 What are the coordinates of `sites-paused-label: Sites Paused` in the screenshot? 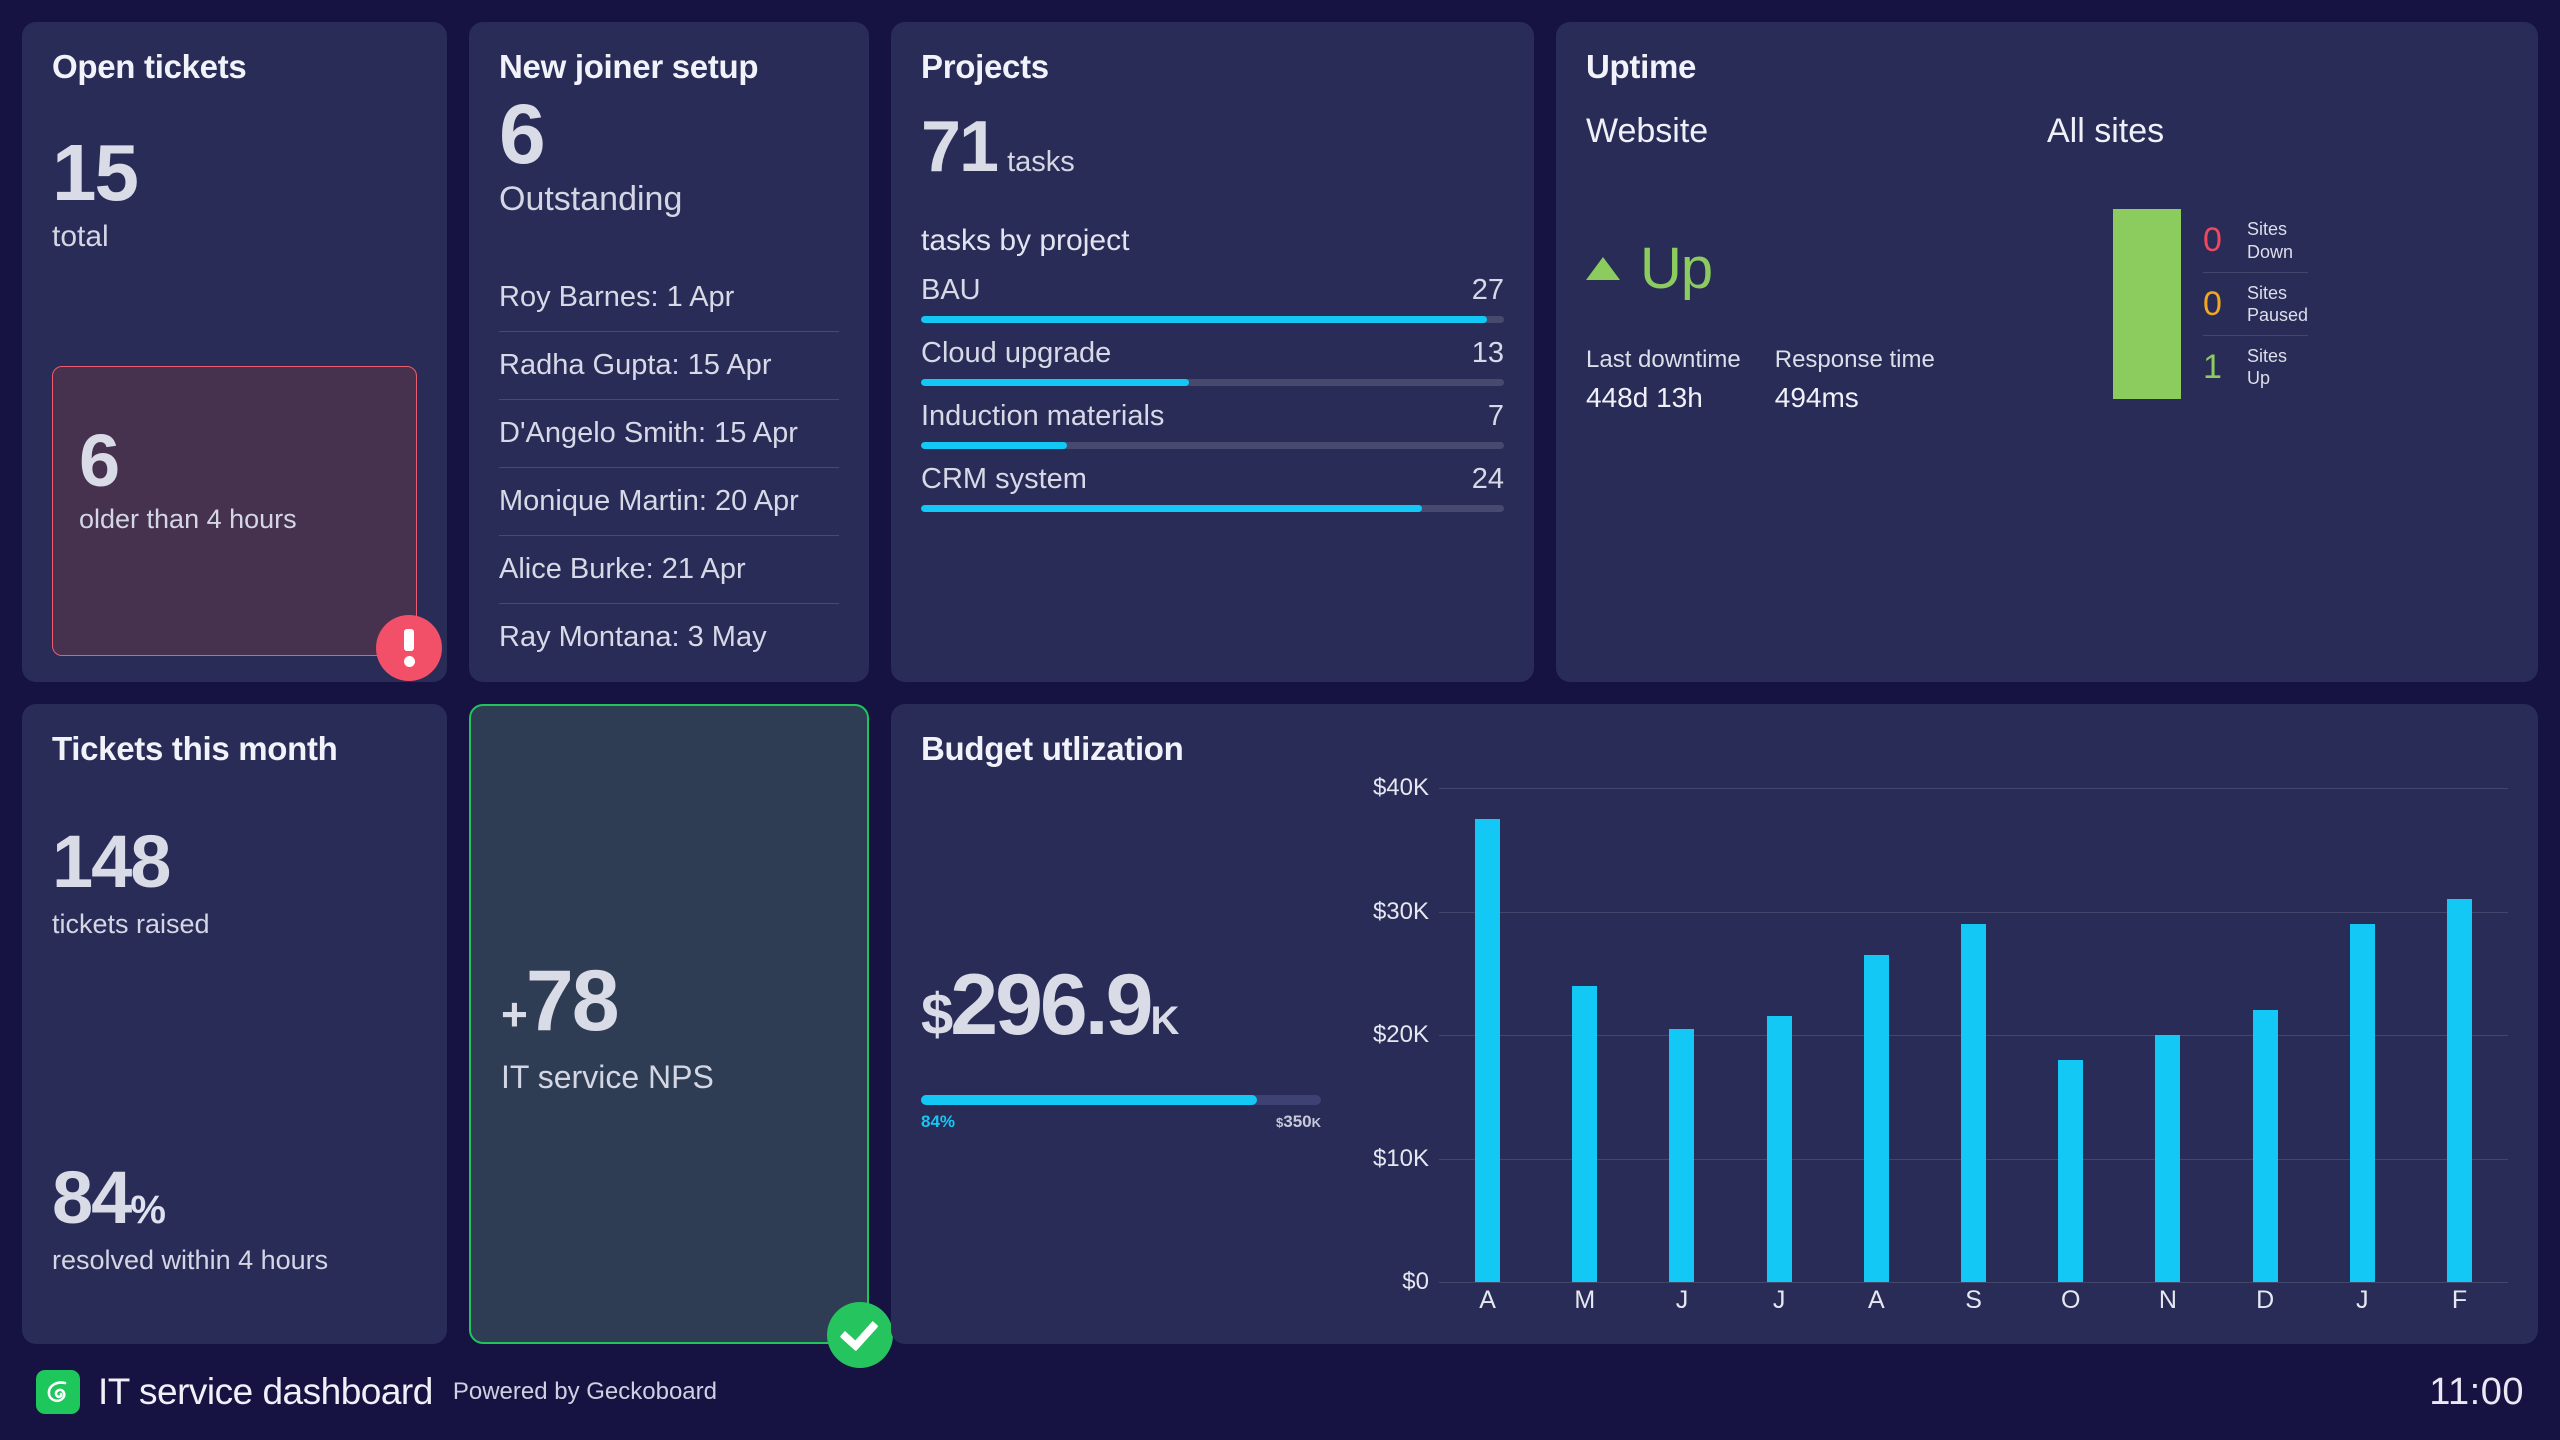 It's located at (2278, 304).